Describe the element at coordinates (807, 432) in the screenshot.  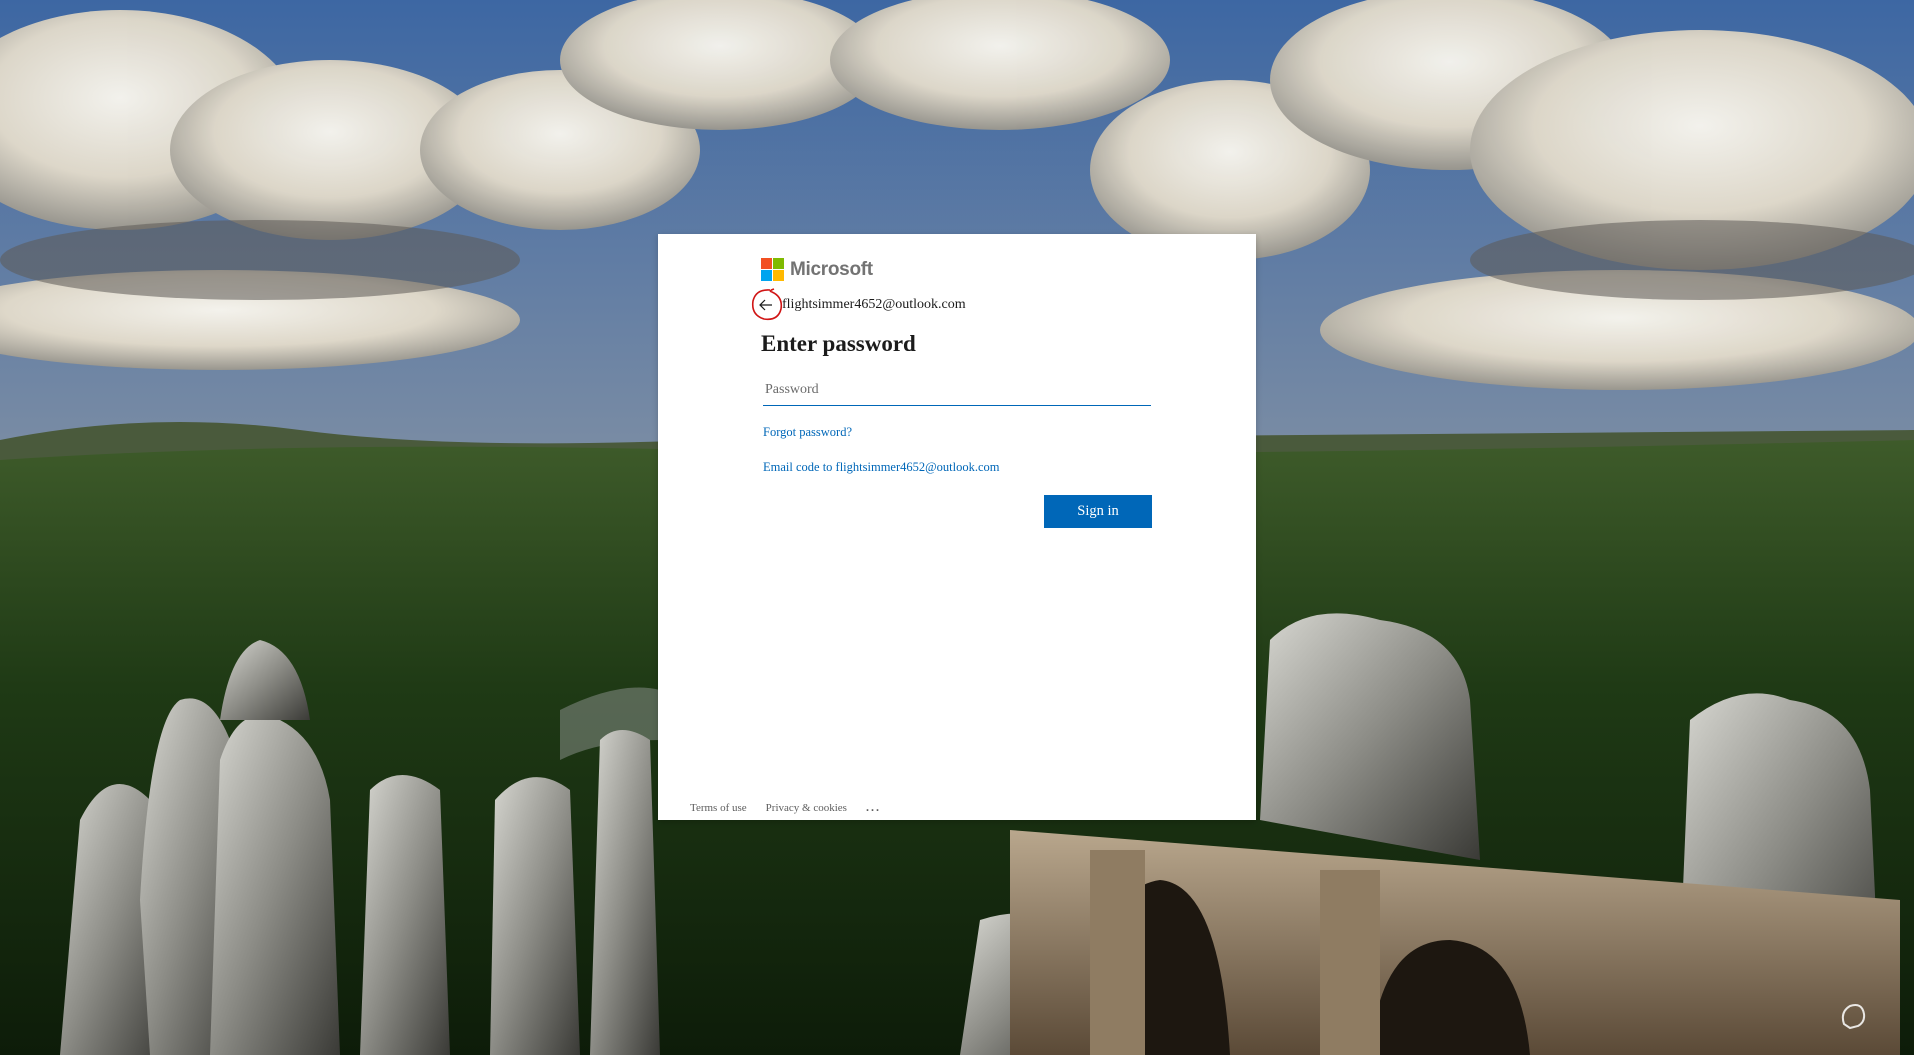
I see `forgot-password-link: Forgot password?` at that location.